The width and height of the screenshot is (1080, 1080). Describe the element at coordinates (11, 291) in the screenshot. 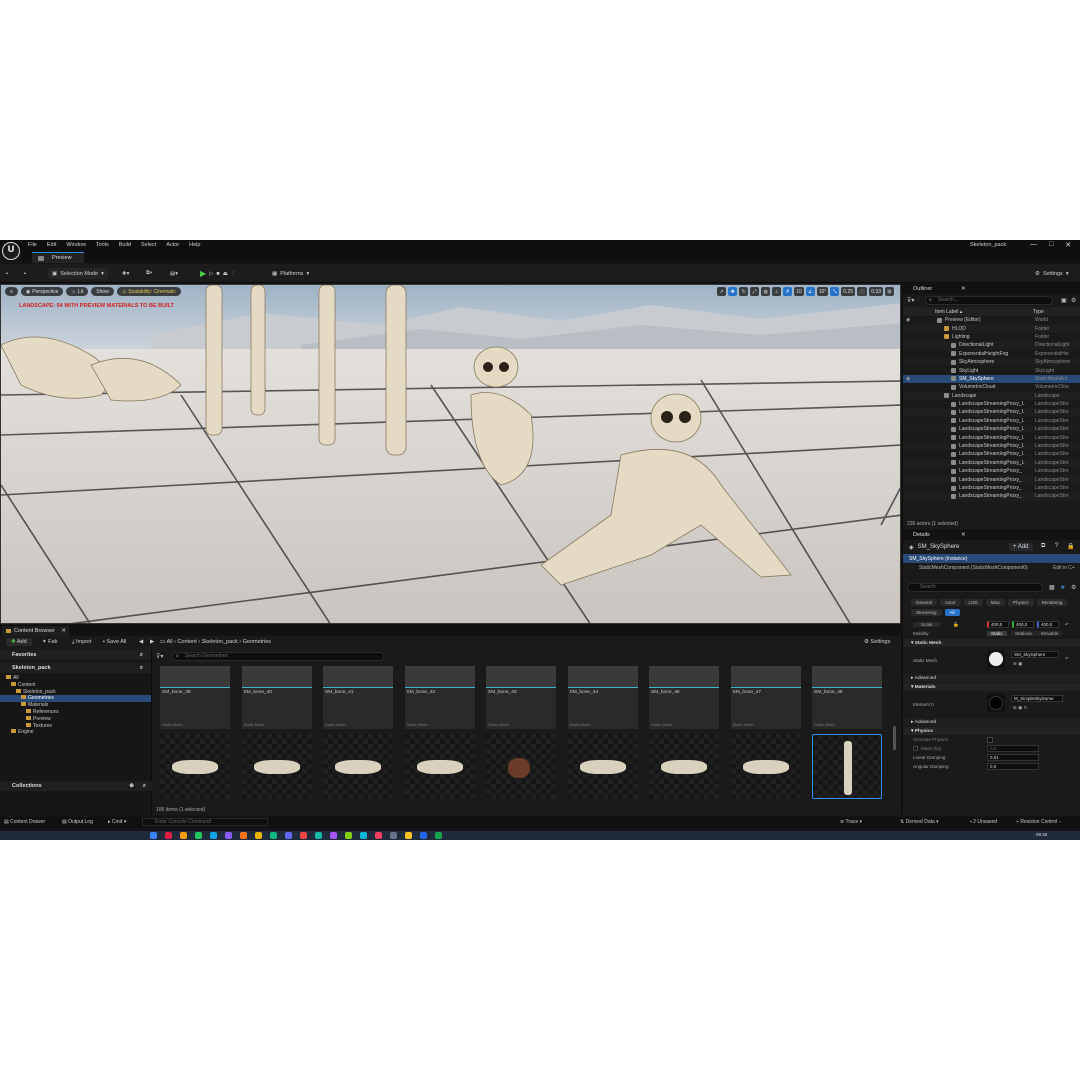

I see `viewport-menu-button: ≡` at that location.